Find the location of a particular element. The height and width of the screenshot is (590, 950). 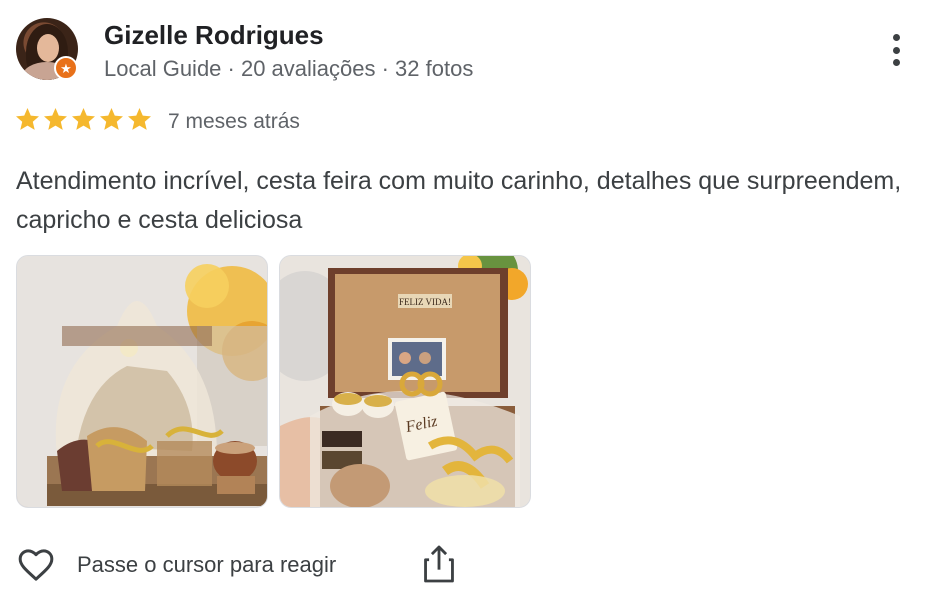

avatar-face is located at coordinates (48, 48).